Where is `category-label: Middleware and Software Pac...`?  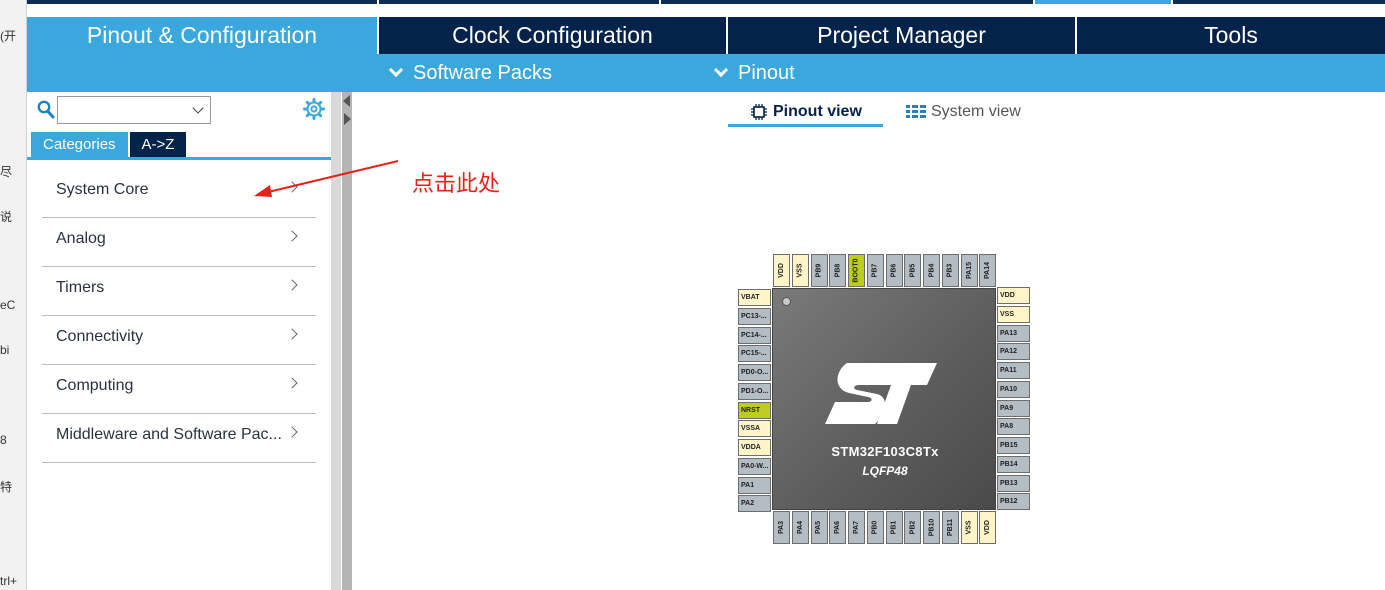 category-label: Middleware and Software Pac... is located at coordinates (169, 434).